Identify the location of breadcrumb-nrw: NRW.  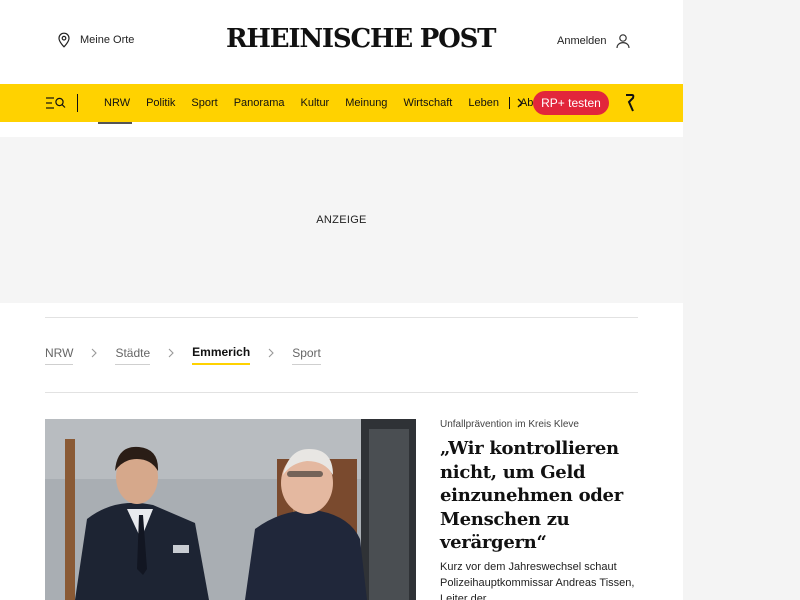
(59, 355).